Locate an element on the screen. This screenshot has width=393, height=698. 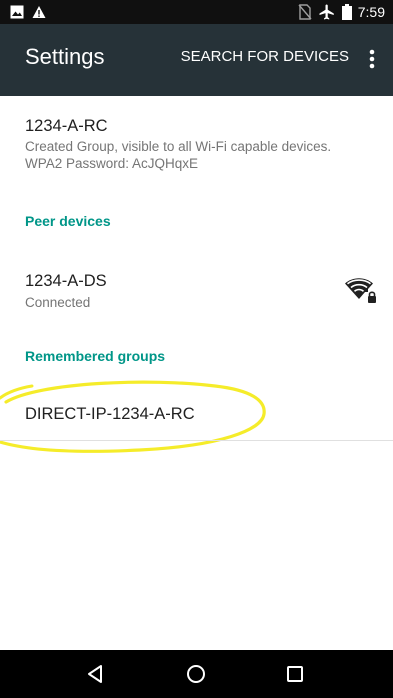
navigation-bar is located at coordinates (196, 674).